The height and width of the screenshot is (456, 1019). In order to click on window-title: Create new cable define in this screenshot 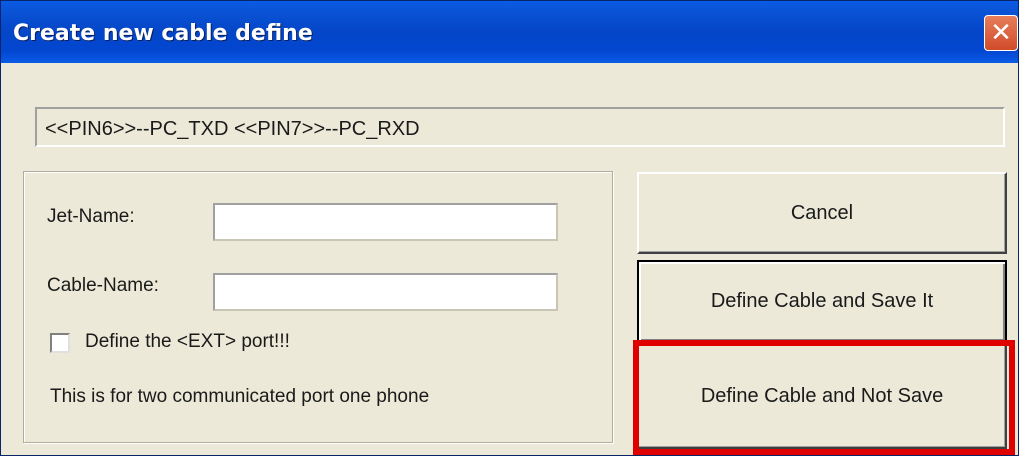, I will do `click(163, 33)`.